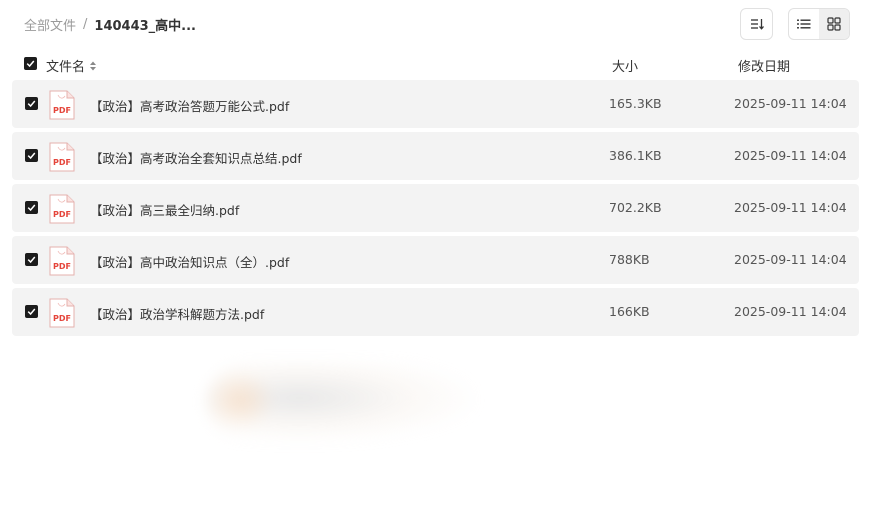 The image size is (874, 514). What do you see at coordinates (196, 157) in the screenshot?
I see `file-name: 【政治】高考政治全套知识点总结.pdf` at bounding box center [196, 157].